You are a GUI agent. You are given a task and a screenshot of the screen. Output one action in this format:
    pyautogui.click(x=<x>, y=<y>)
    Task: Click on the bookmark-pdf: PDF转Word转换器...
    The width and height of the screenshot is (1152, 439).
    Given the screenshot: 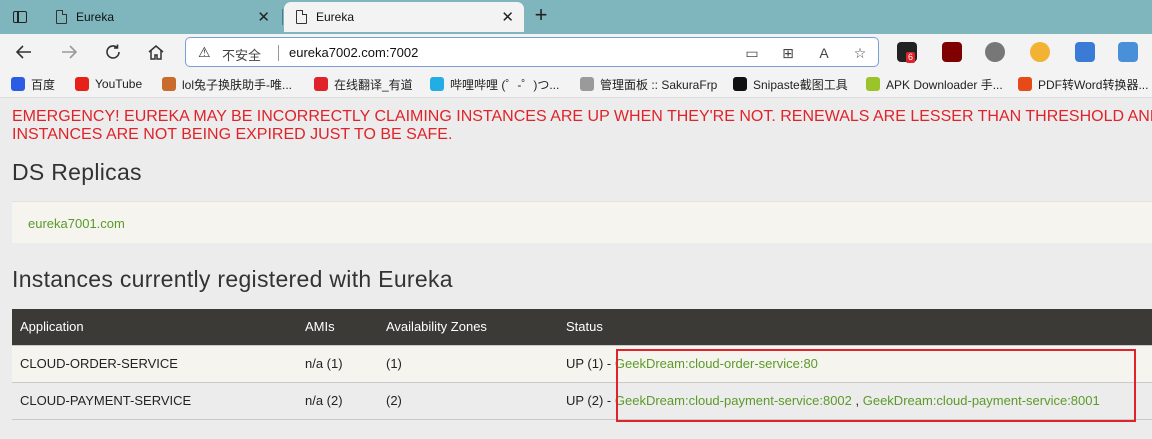 What is the action you would take?
    pyautogui.click(x=1083, y=84)
    